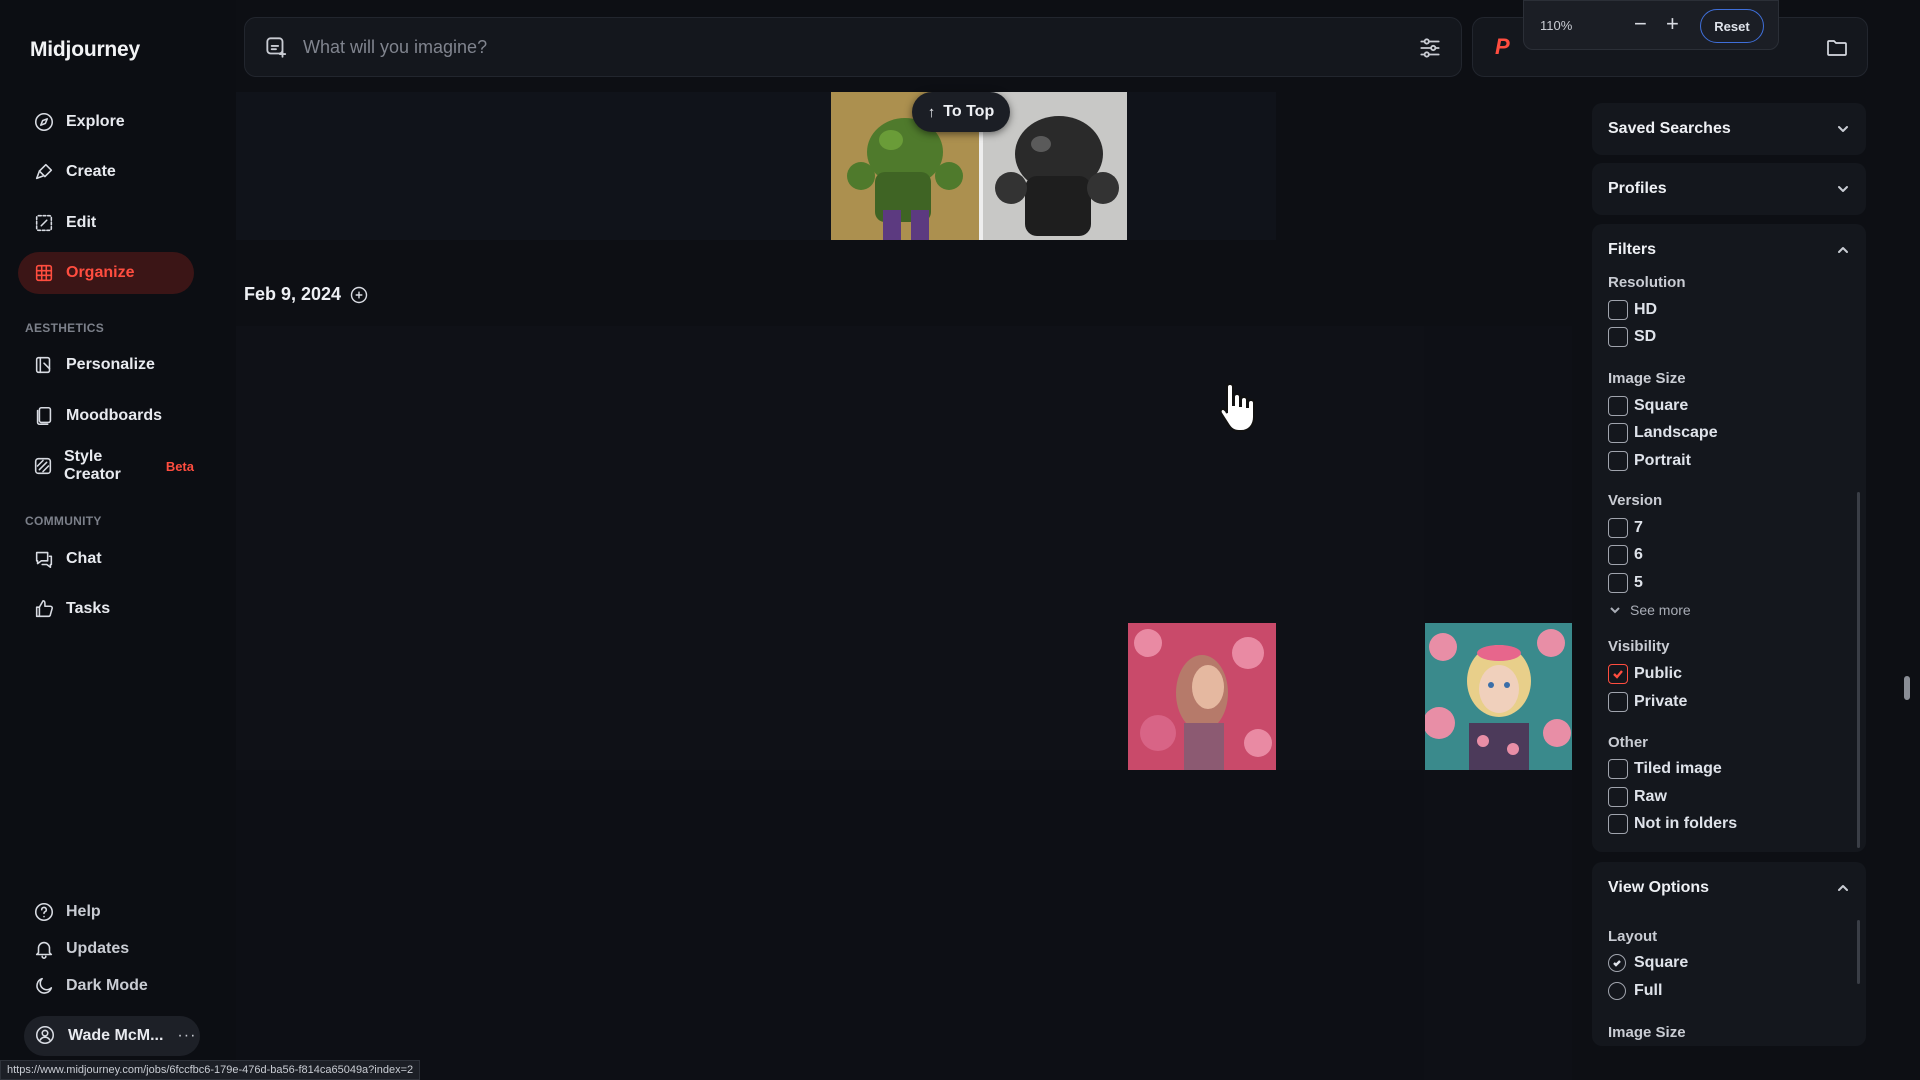 The width and height of the screenshot is (1920, 1080). What do you see at coordinates (1632, 337) in the screenshot?
I see `filter-sd: SD` at bounding box center [1632, 337].